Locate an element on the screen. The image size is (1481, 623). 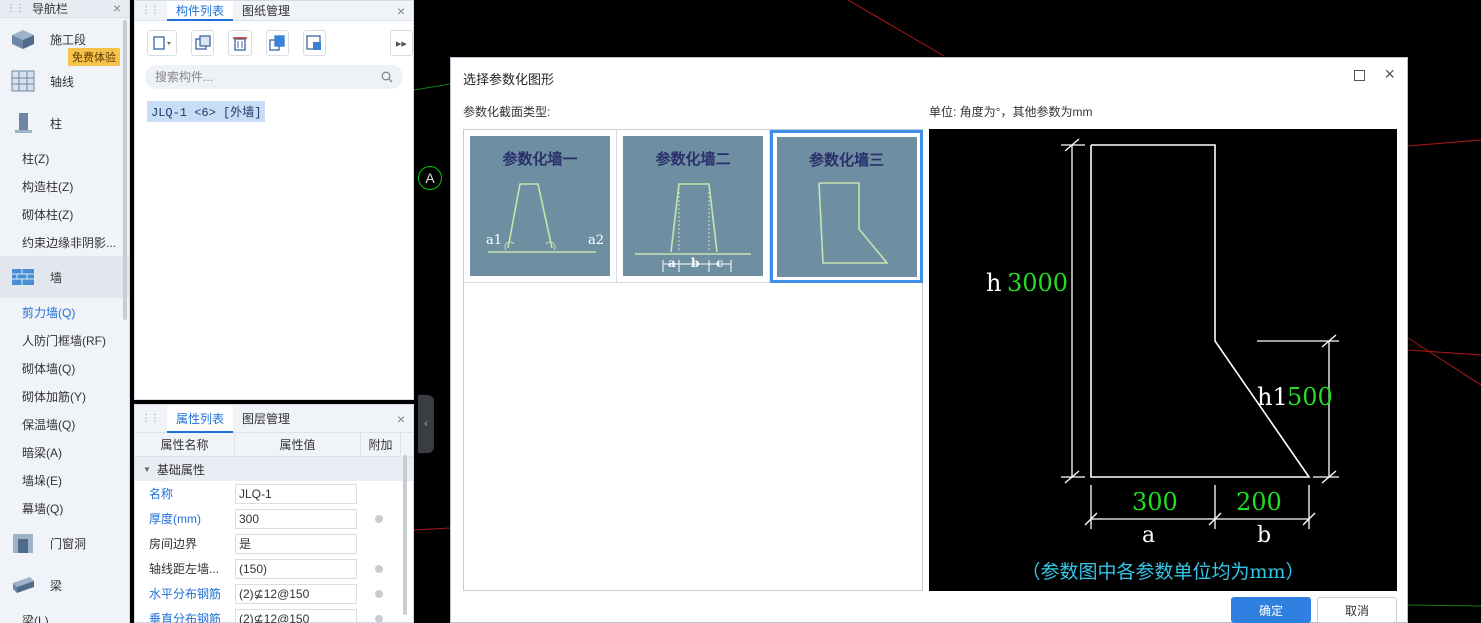
pick-icon is located at coordinates (314, 42).